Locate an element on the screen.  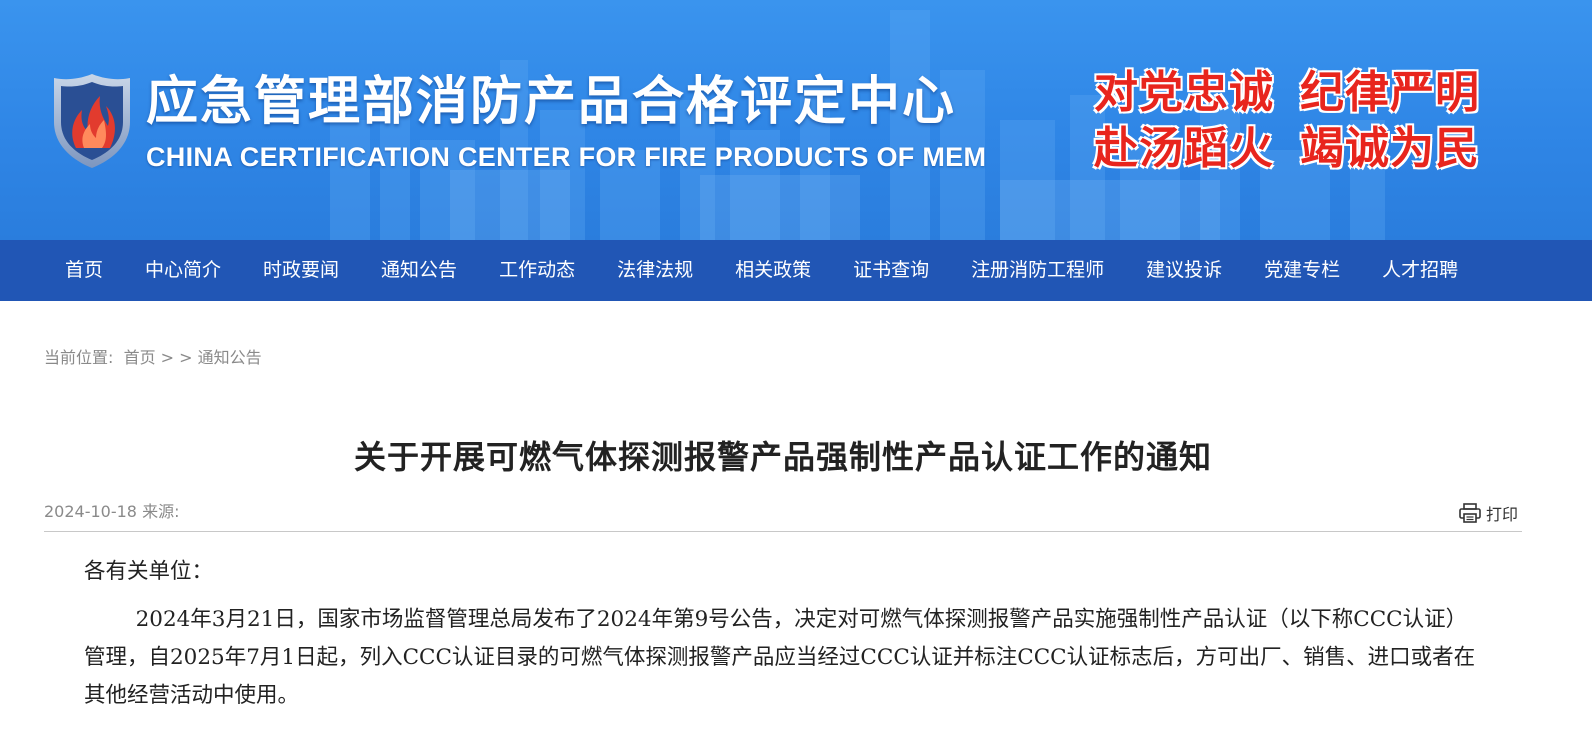
nav-item-suggestions: 建议投诉 is located at coordinates (1184, 270).